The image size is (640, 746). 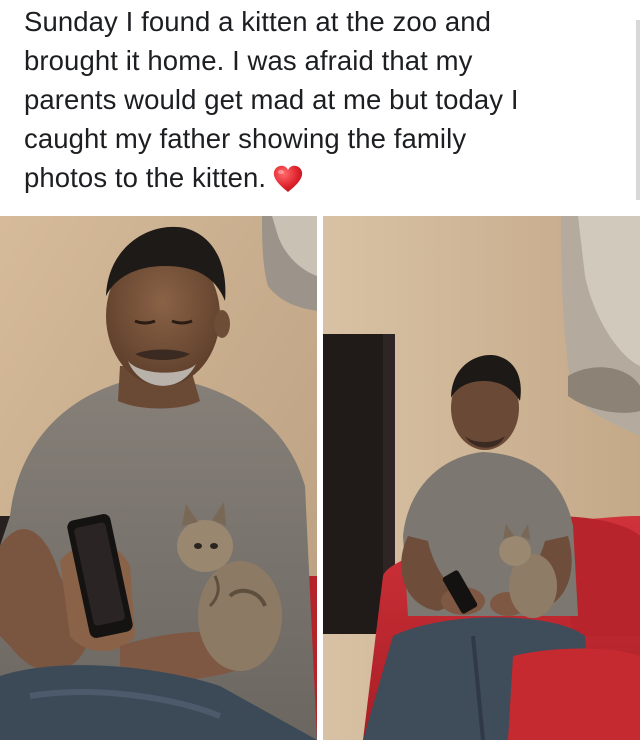 I want to click on caption-line-1: Sunday I found a kitten at the zoo and, so click(x=258, y=21).